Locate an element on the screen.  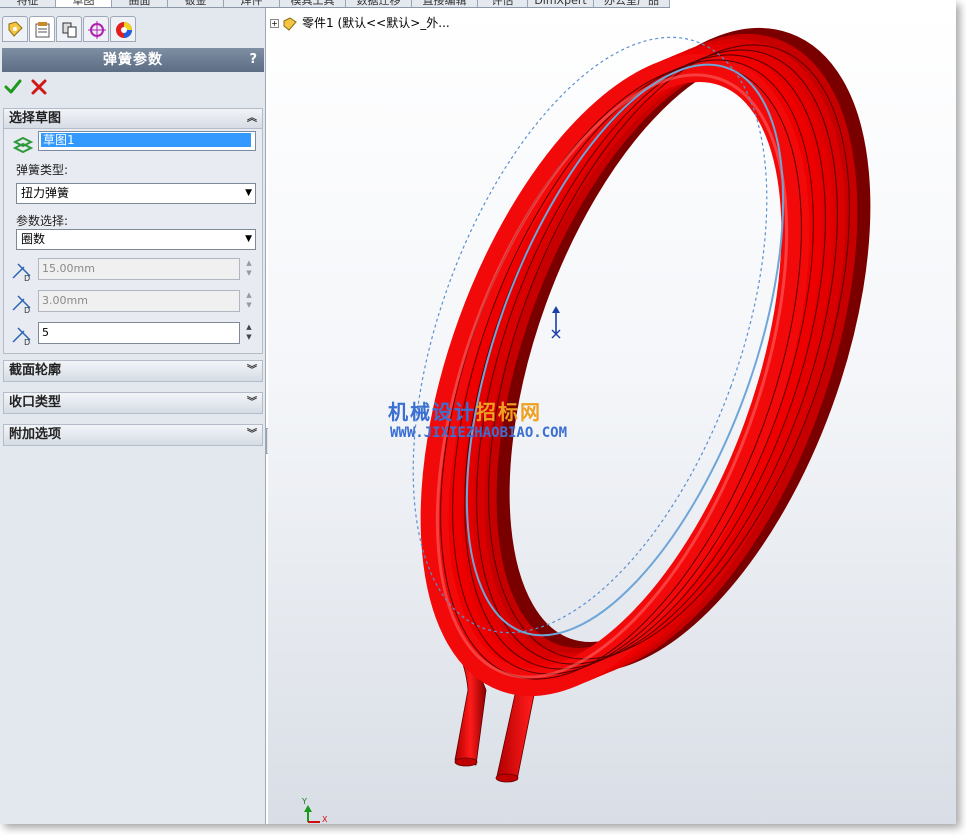
end-type-group: 收口类型 ︾ is located at coordinates (133, 403).